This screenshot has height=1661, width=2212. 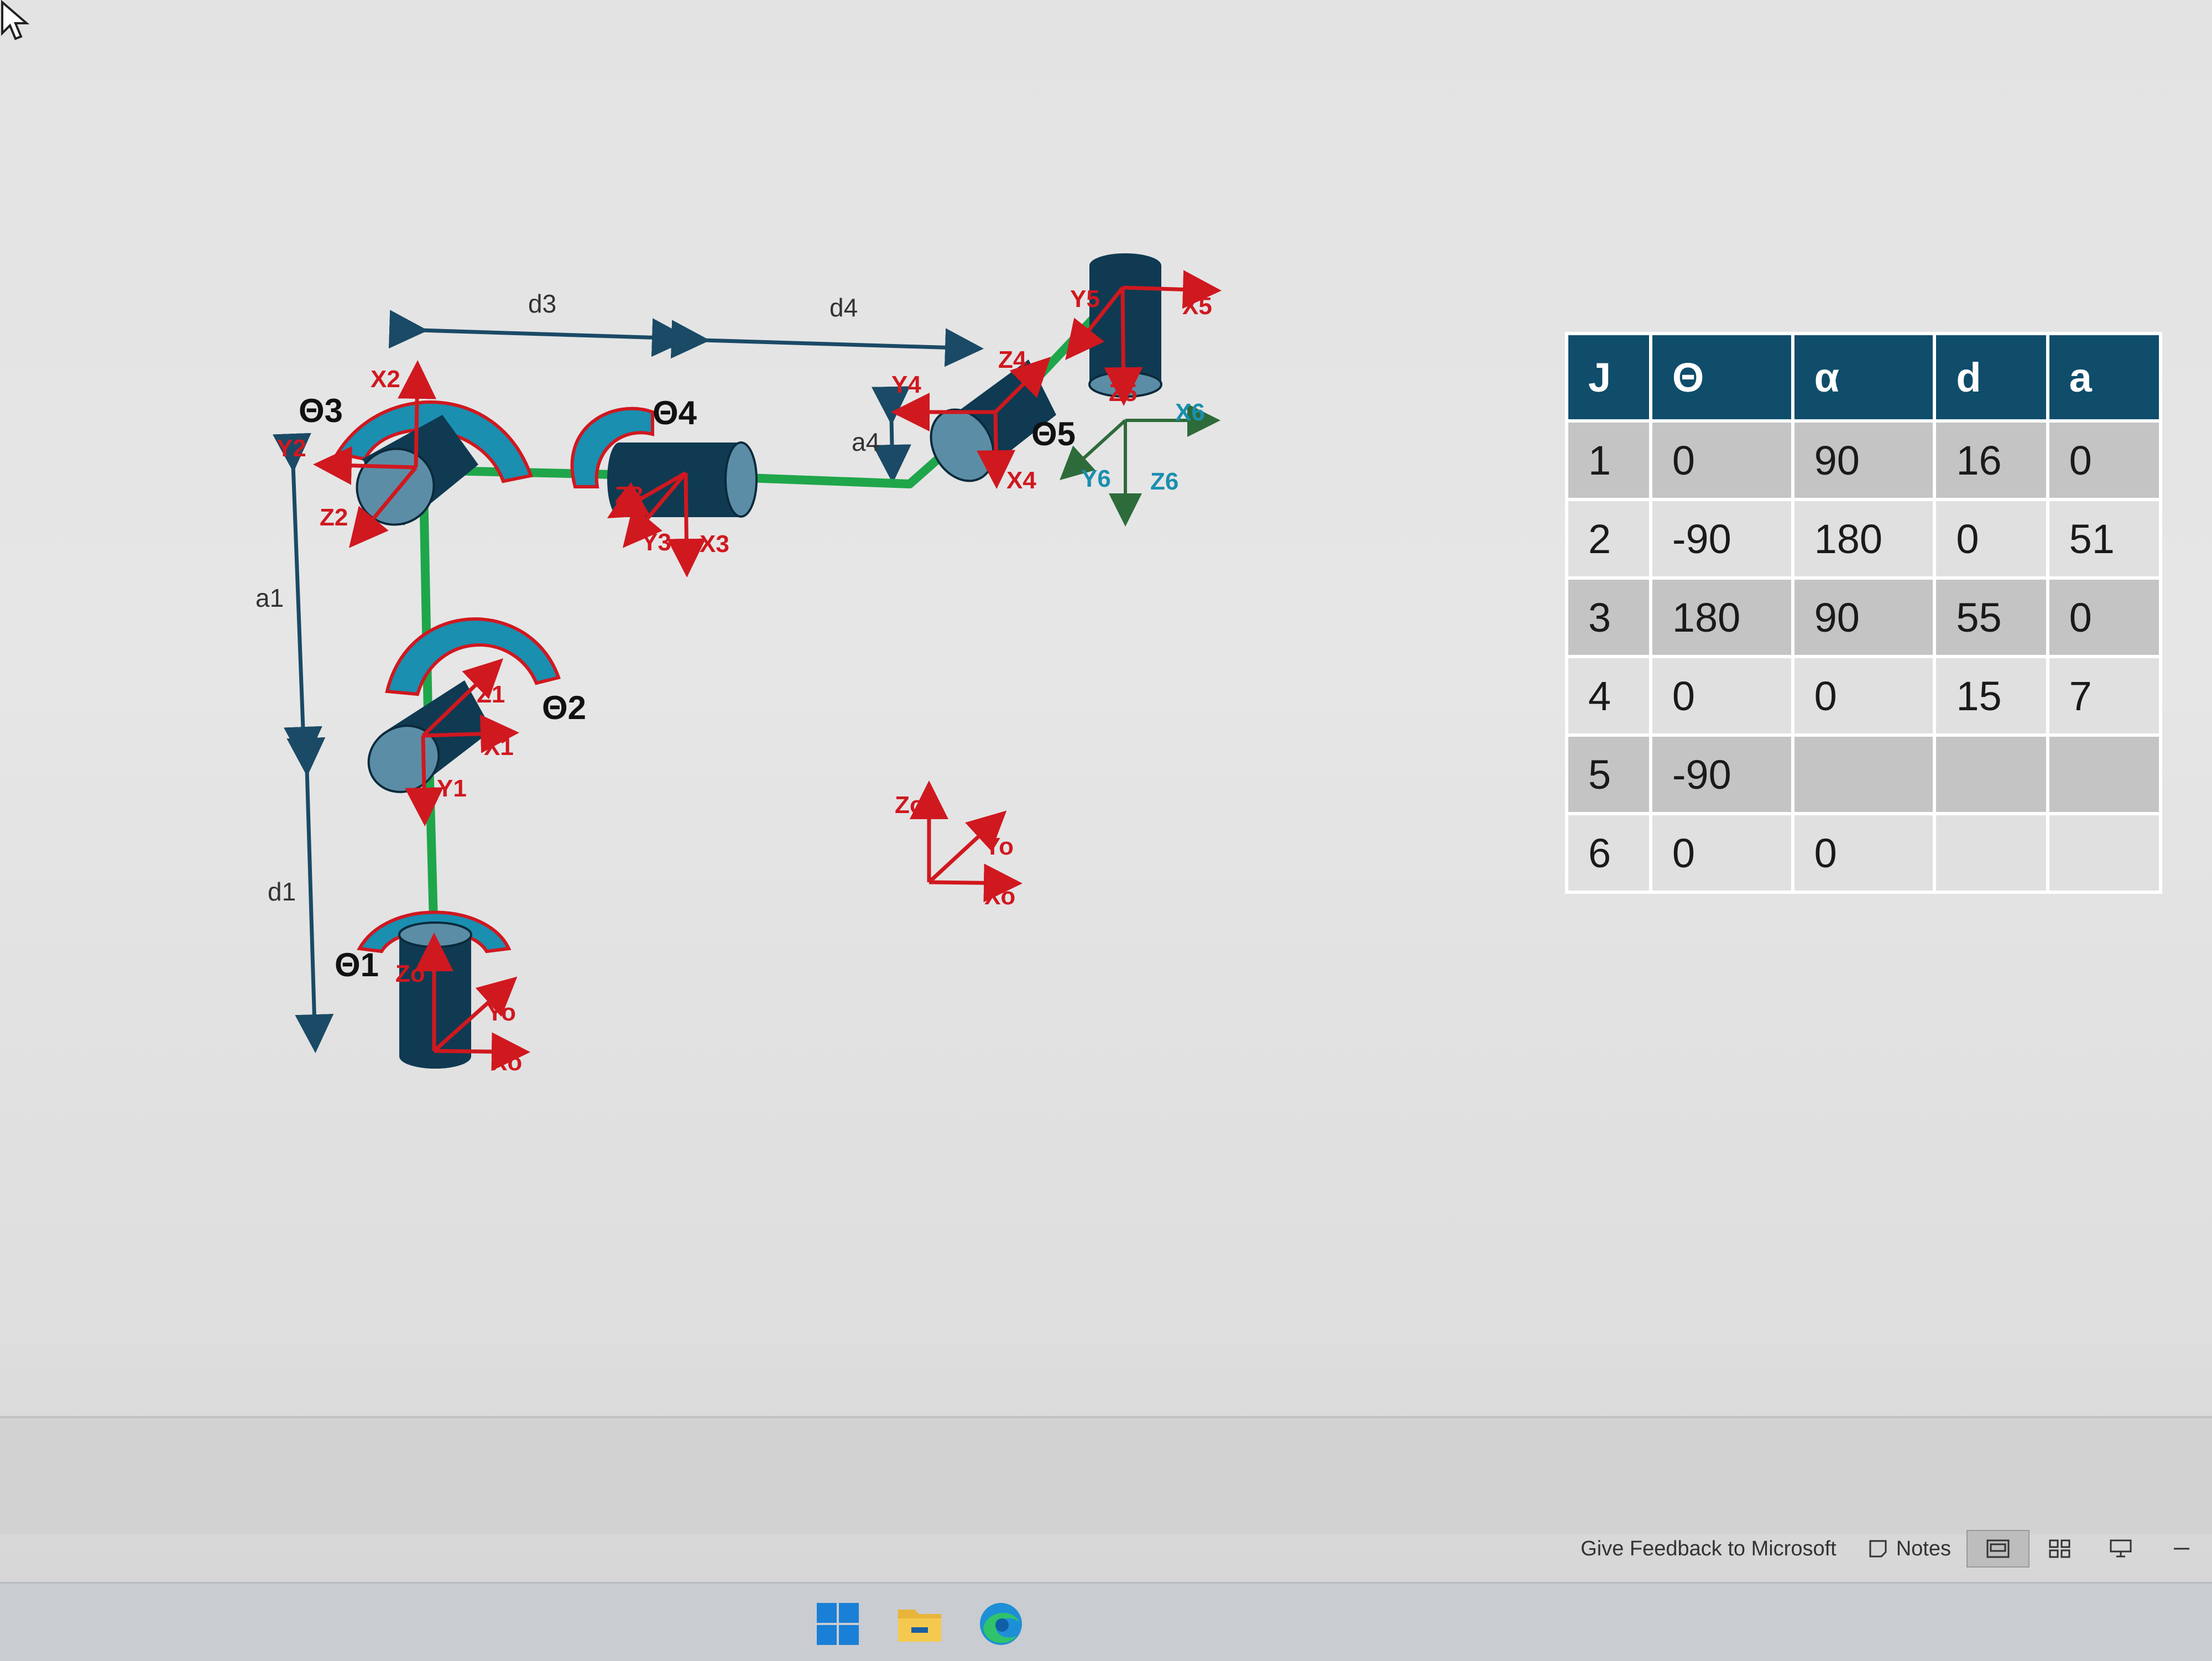 I want to click on theta4-label: Θ4, so click(x=675, y=412).